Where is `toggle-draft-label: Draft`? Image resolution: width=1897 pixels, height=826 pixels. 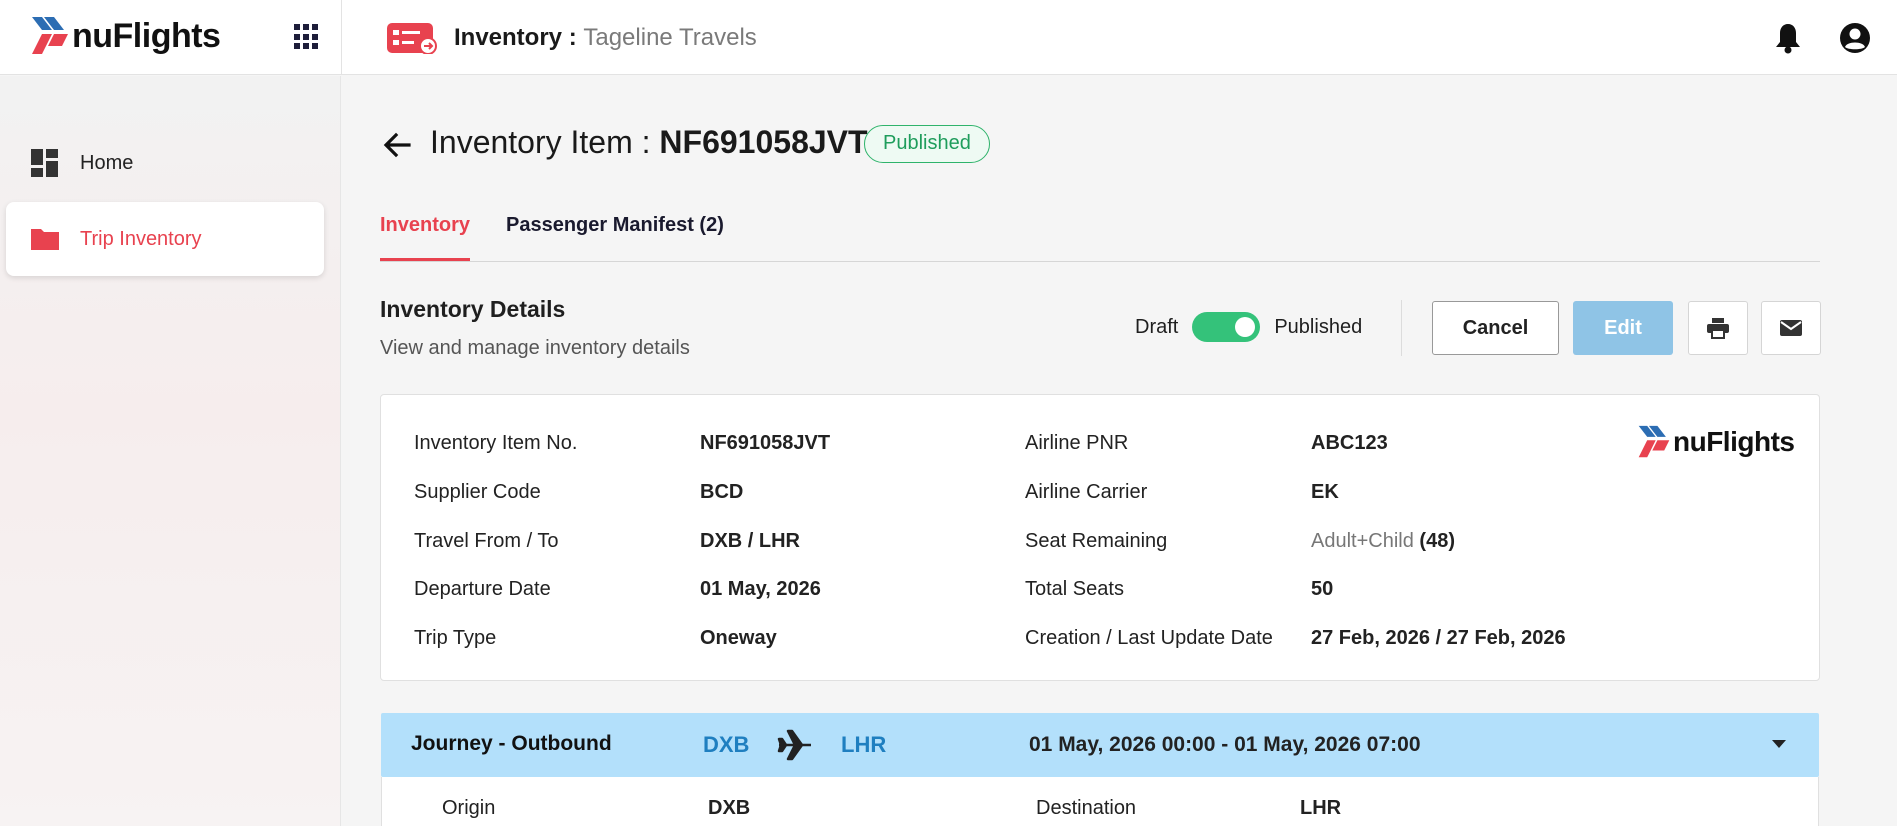 toggle-draft-label: Draft is located at coordinates (1157, 326).